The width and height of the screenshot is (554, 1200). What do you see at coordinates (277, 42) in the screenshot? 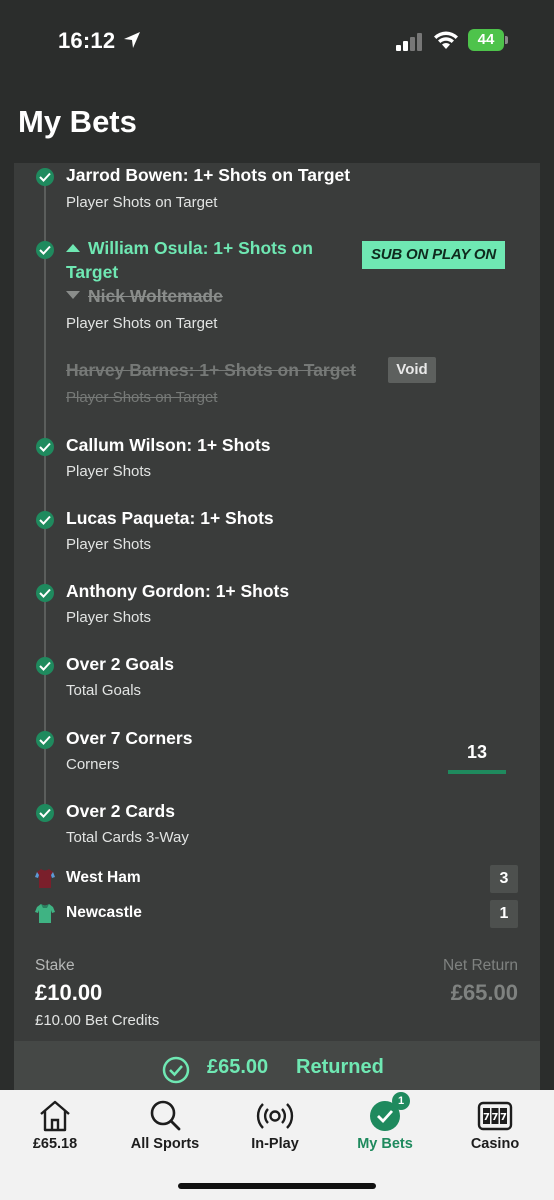
I see `status-bar: 16:12 44` at bounding box center [277, 42].